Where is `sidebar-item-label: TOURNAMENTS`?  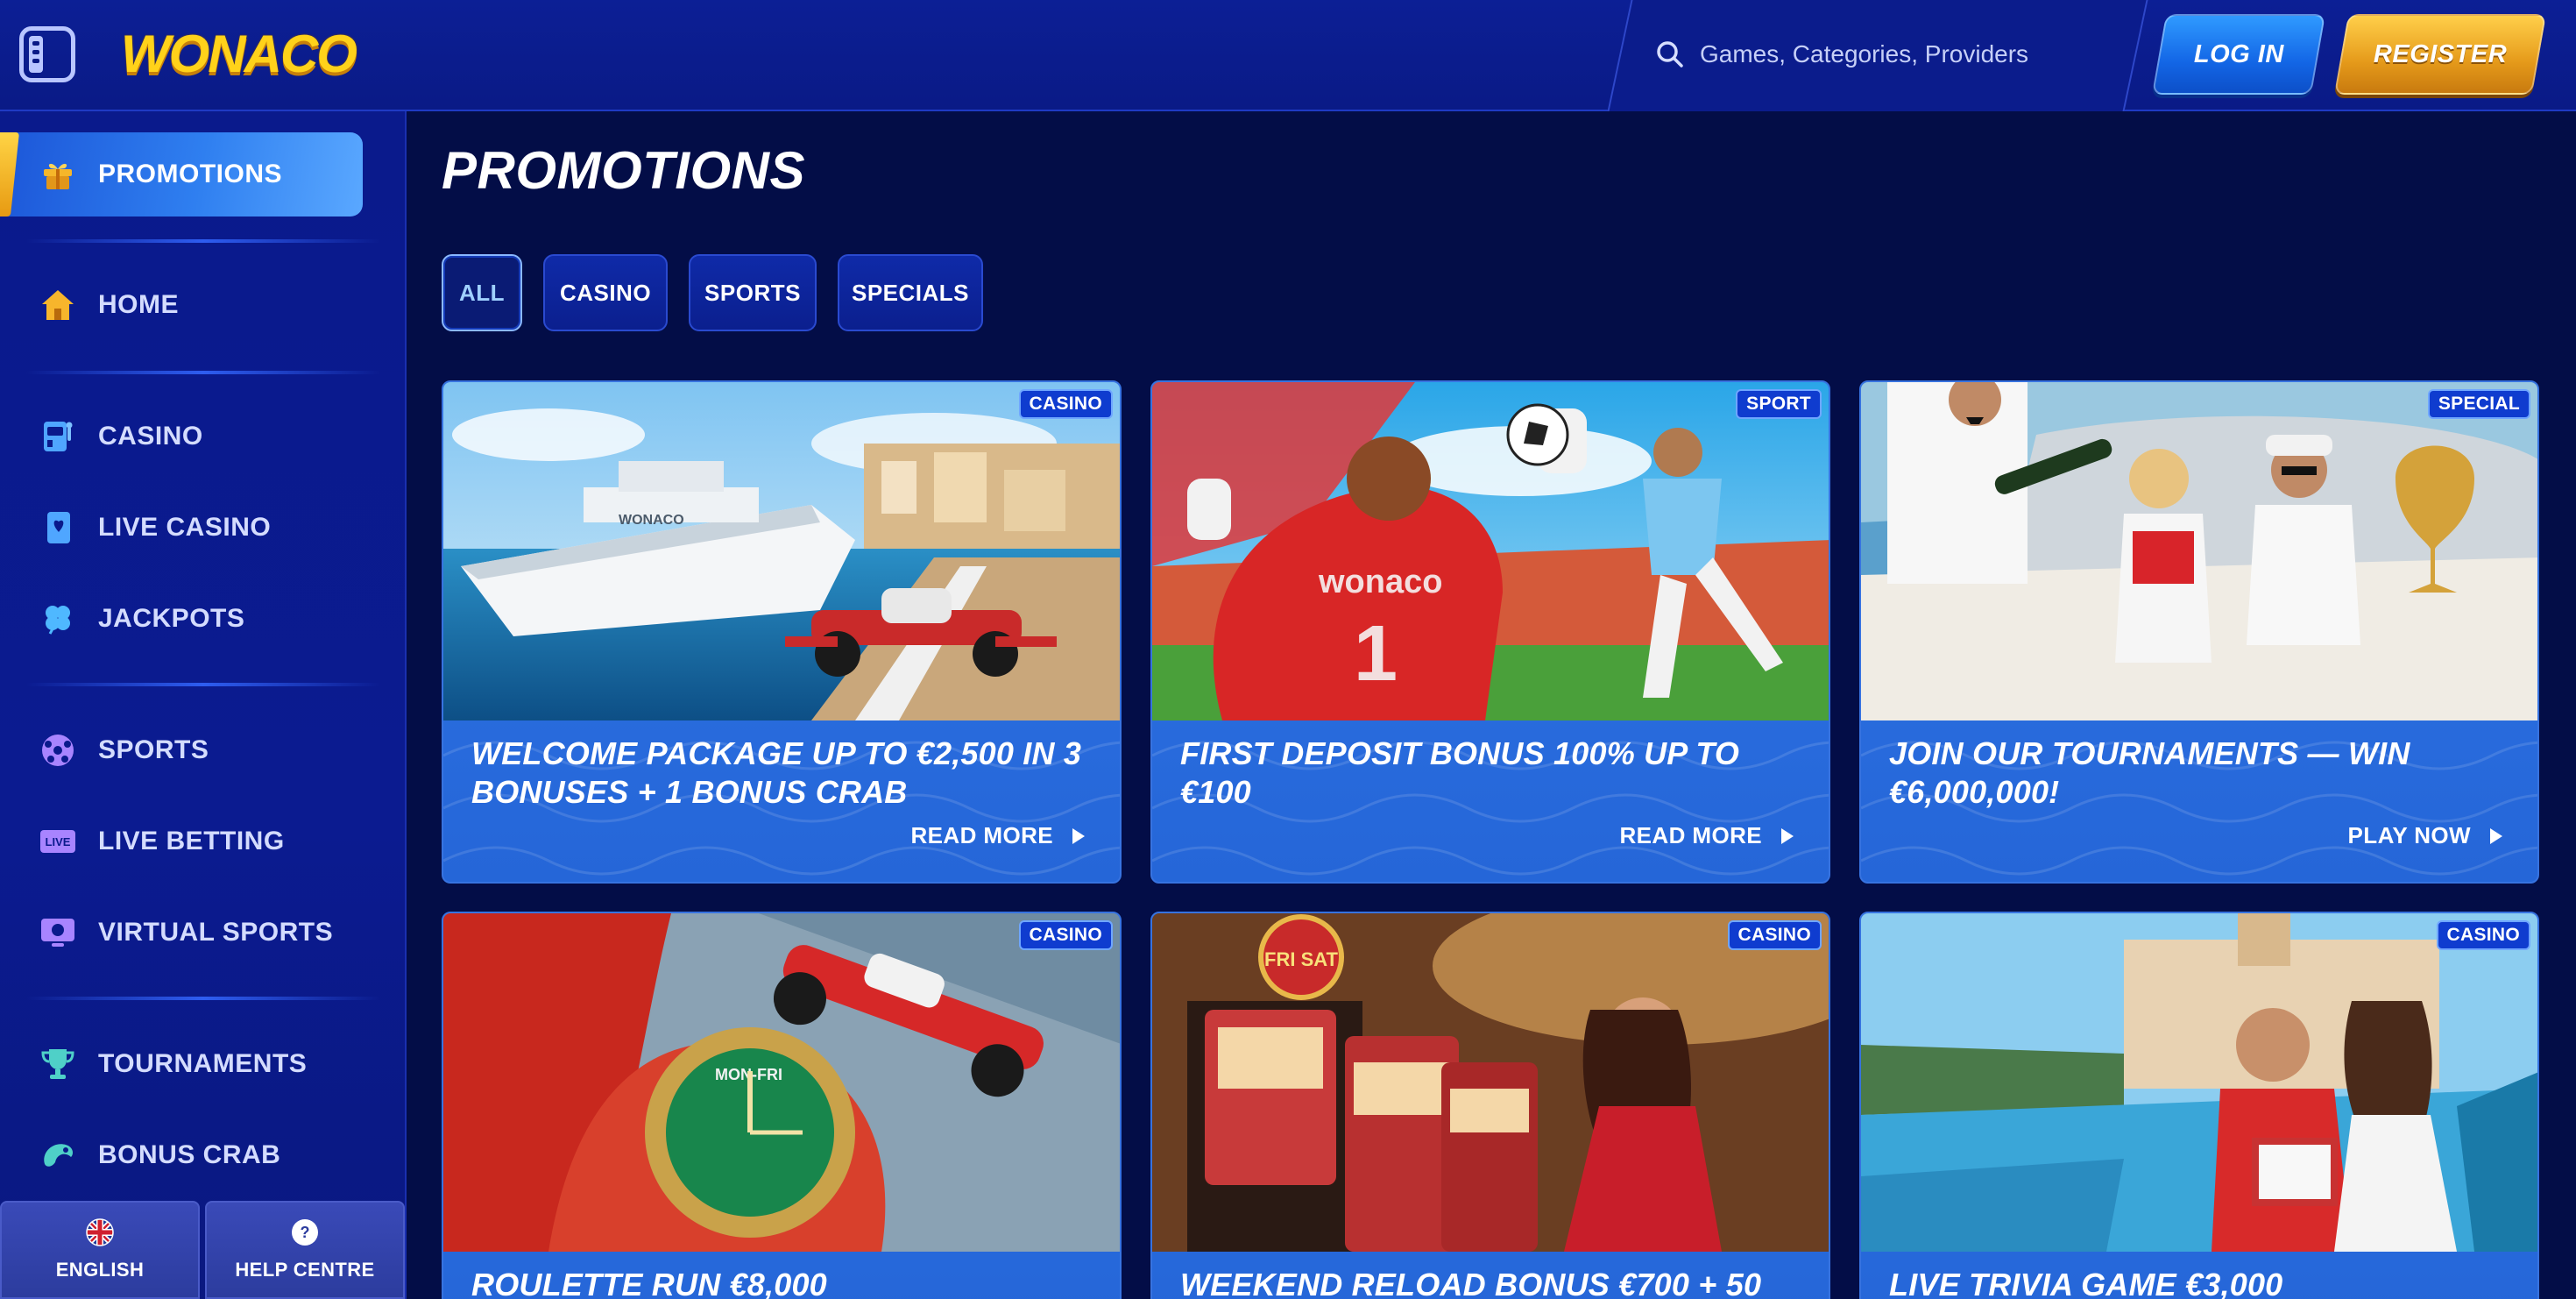
sidebar-item-label: TOURNAMENTS is located at coordinates (203, 1063).